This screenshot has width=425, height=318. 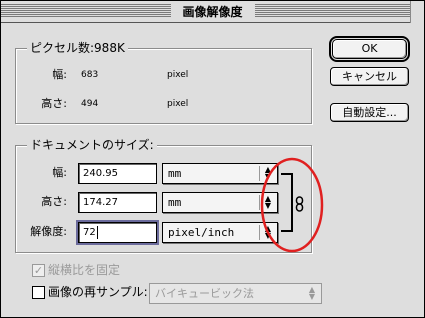 What do you see at coordinates (84, 270) in the screenshot?
I see `constrain-proportions-label: 縦横比を固定` at bounding box center [84, 270].